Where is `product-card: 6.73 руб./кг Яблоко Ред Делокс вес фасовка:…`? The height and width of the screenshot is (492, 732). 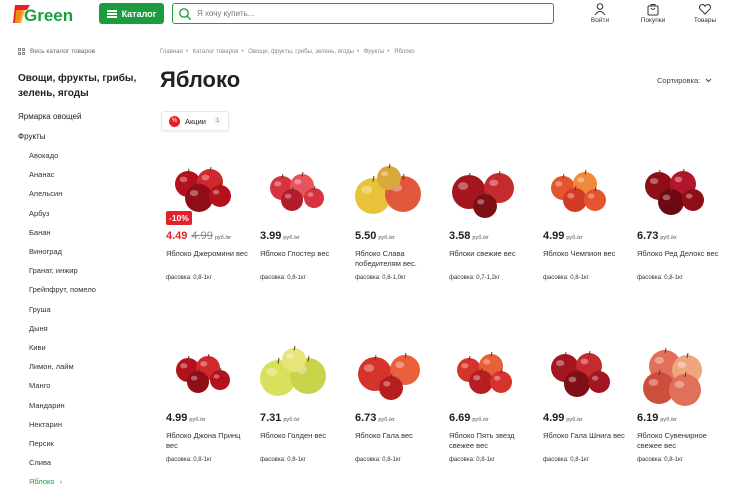
product-card: 6.73 руб./кг Яблоко Ред Делокс вес фасовка:… is located at coordinates (674, 223).